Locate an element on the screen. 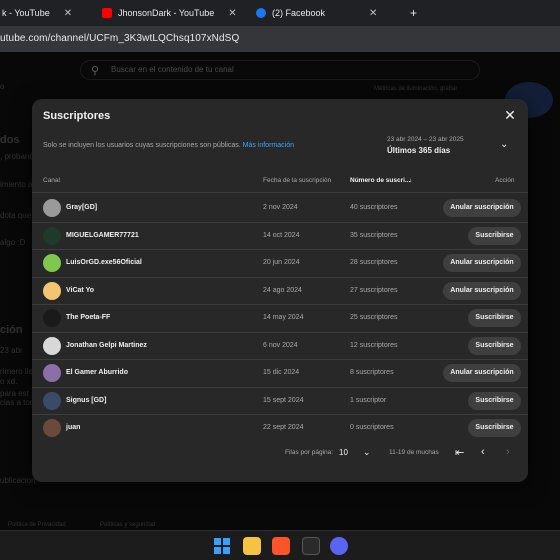 The image size is (560, 560). subscription-date: 20 jun 2024 is located at coordinates (281, 262).